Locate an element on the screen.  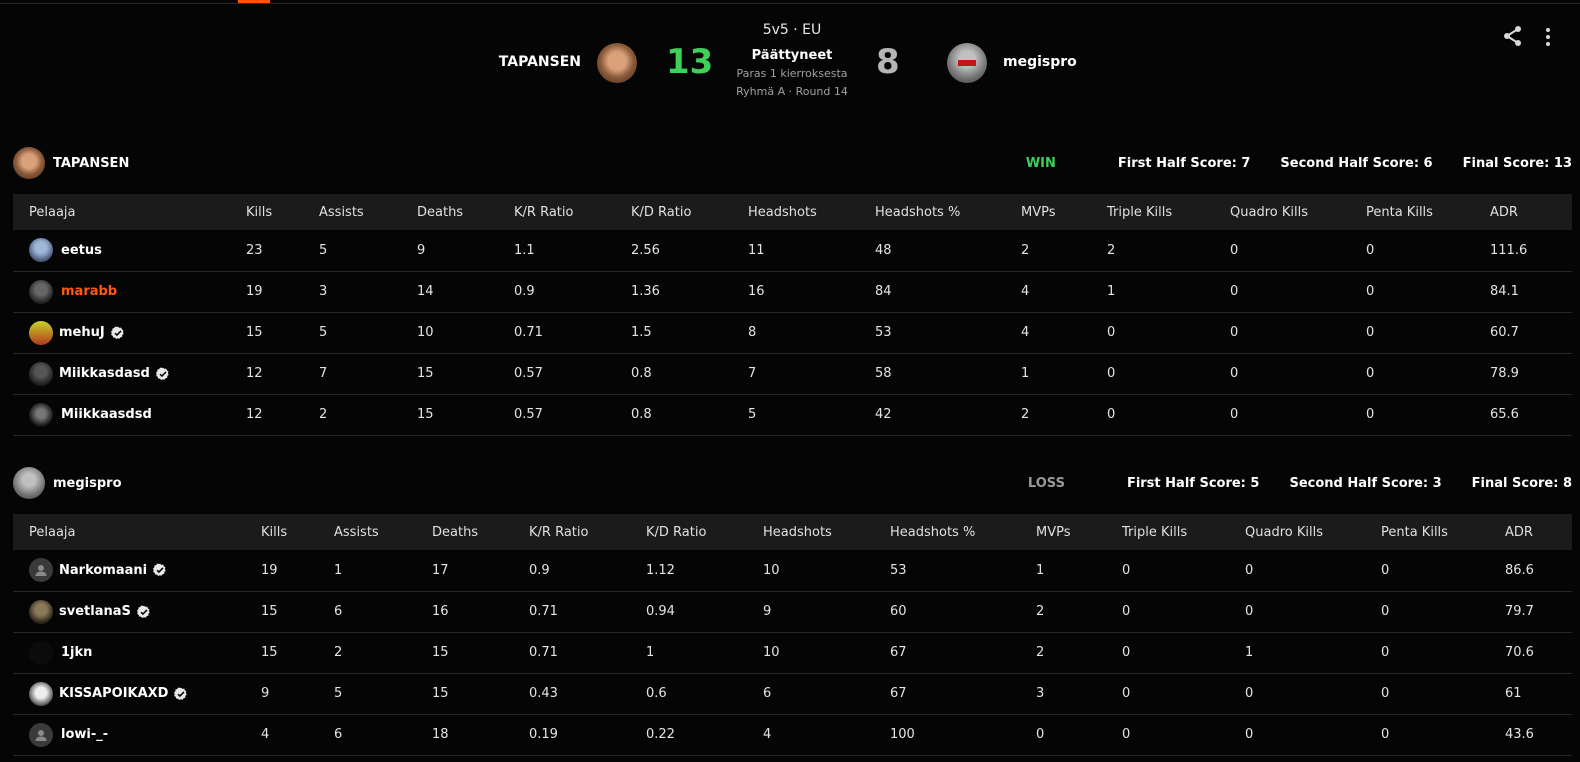
table-row: 1jkn 15 2 15 0.71 1 10 67 2 0 1 0 70.6 is located at coordinates (792, 652).